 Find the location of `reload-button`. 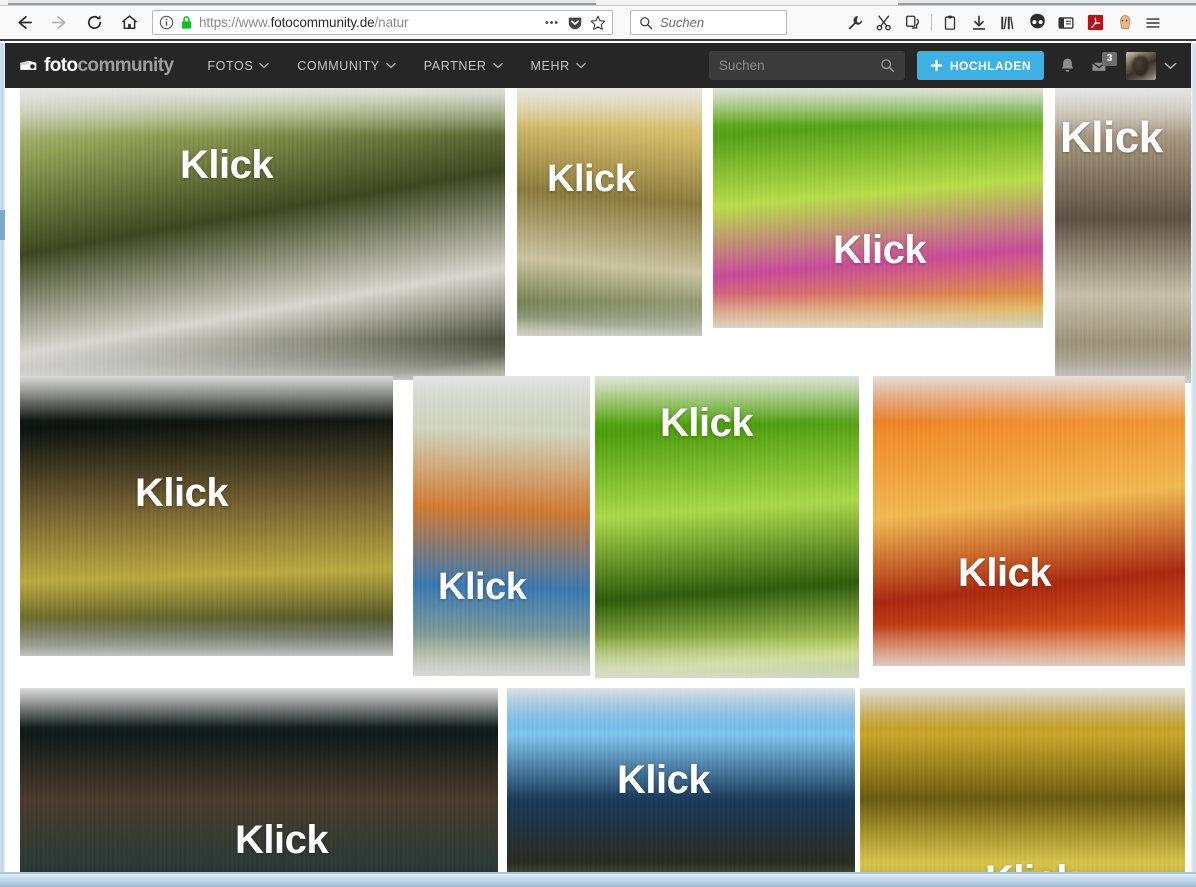

reload-button is located at coordinates (94, 23).